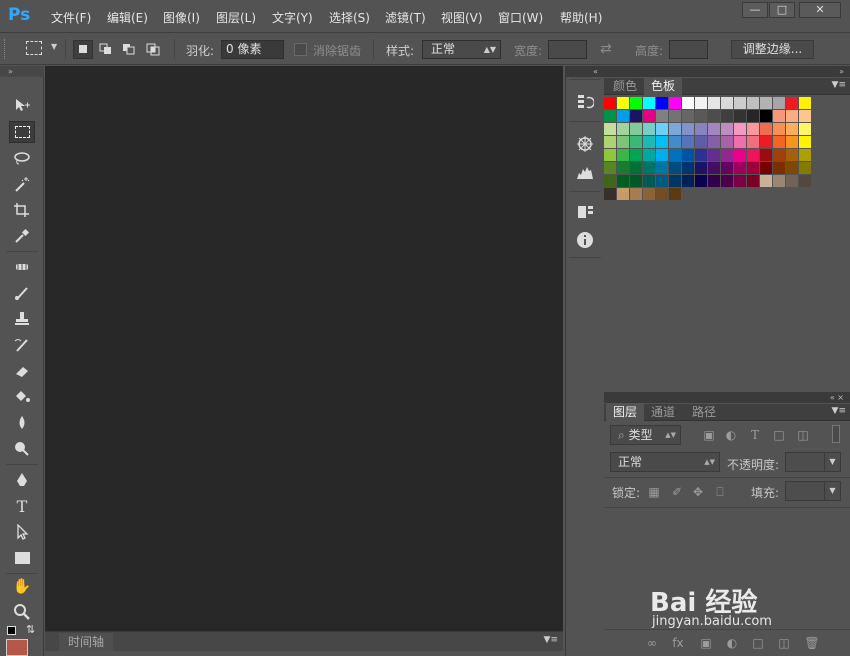 The height and width of the screenshot is (656, 850). What do you see at coordinates (22, 293) in the screenshot?
I see `brush-tool-icon` at bounding box center [22, 293].